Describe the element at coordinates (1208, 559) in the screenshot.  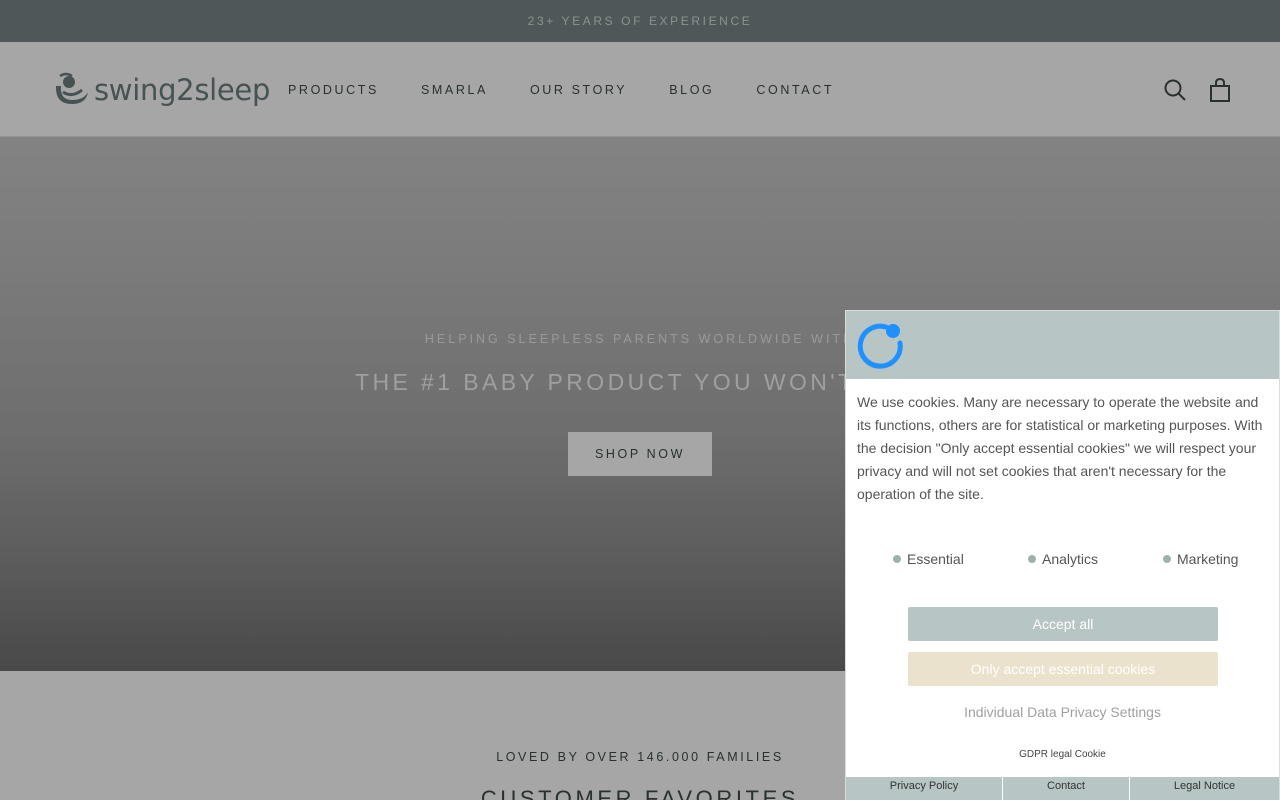
I see `option-label: Marketing` at that location.